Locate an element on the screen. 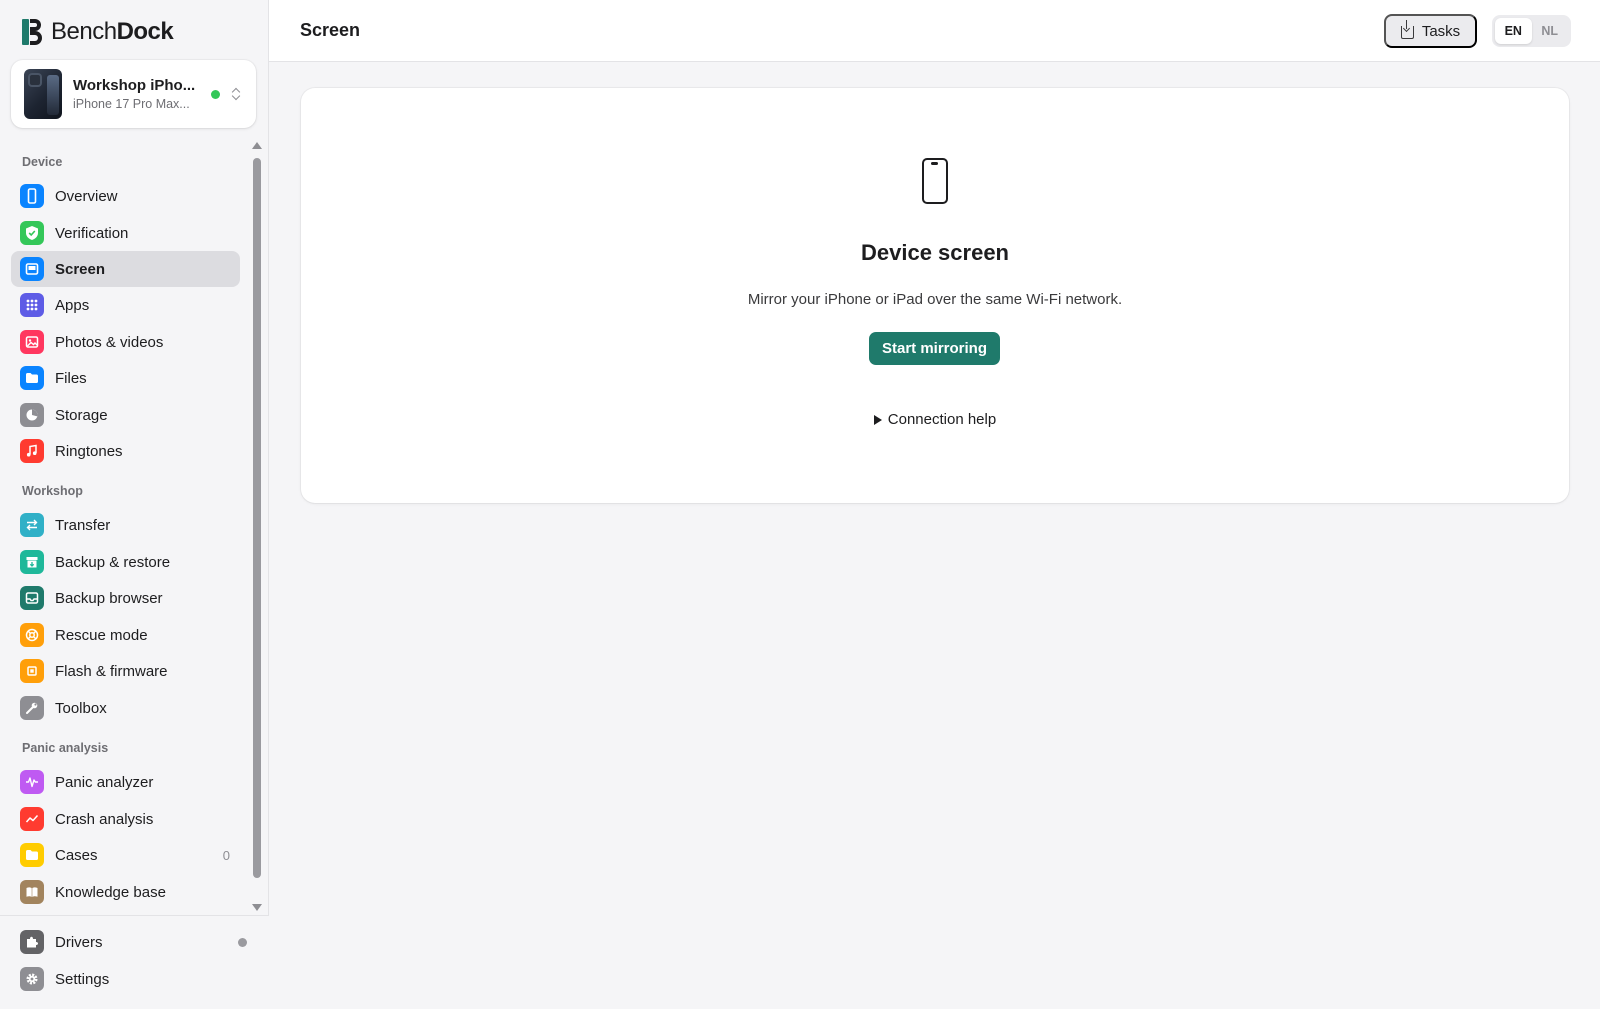  chevron-updown-icon is located at coordinates (236, 94).